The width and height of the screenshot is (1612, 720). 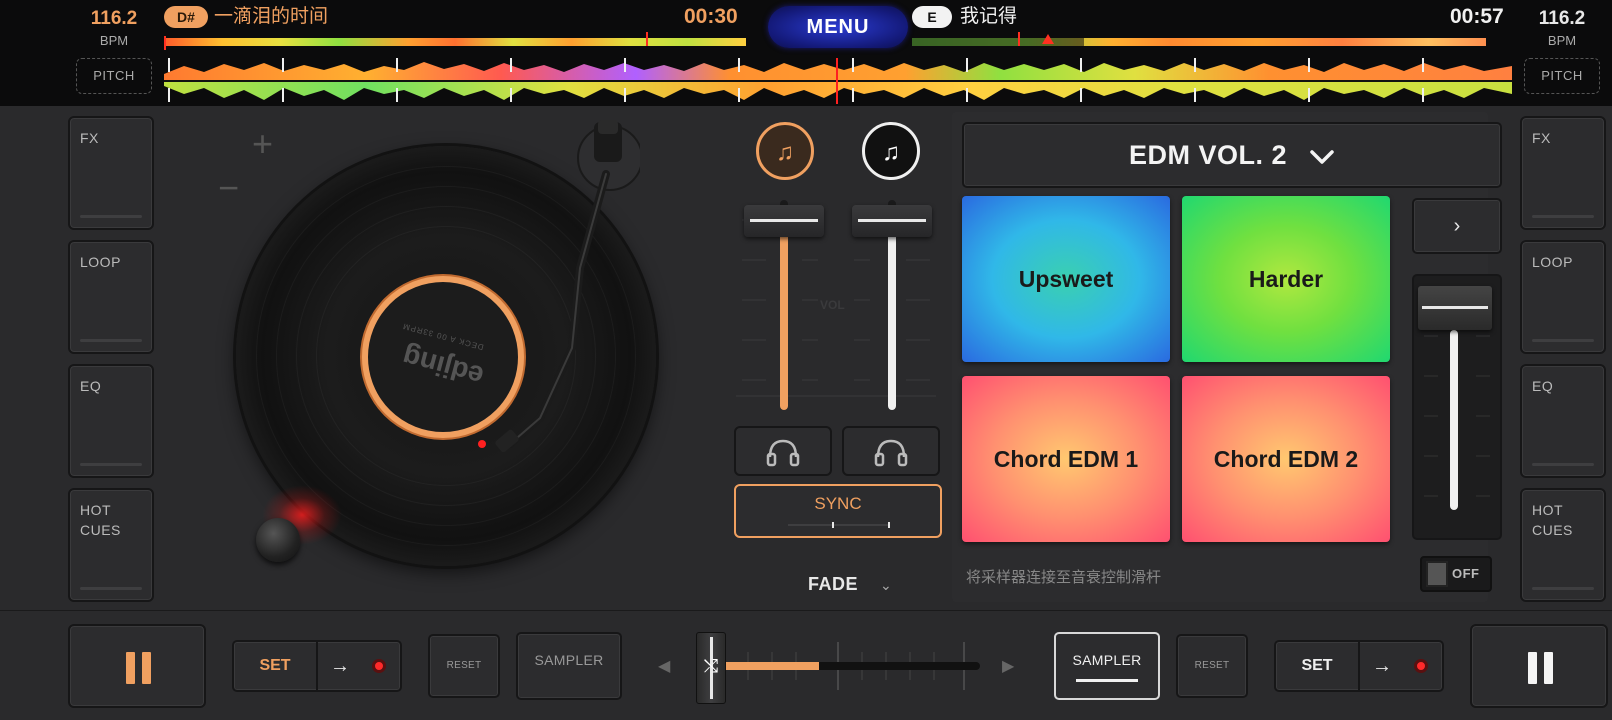 I want to click on left-sampler-label: SAMPLER, so click(x=569, y=660).